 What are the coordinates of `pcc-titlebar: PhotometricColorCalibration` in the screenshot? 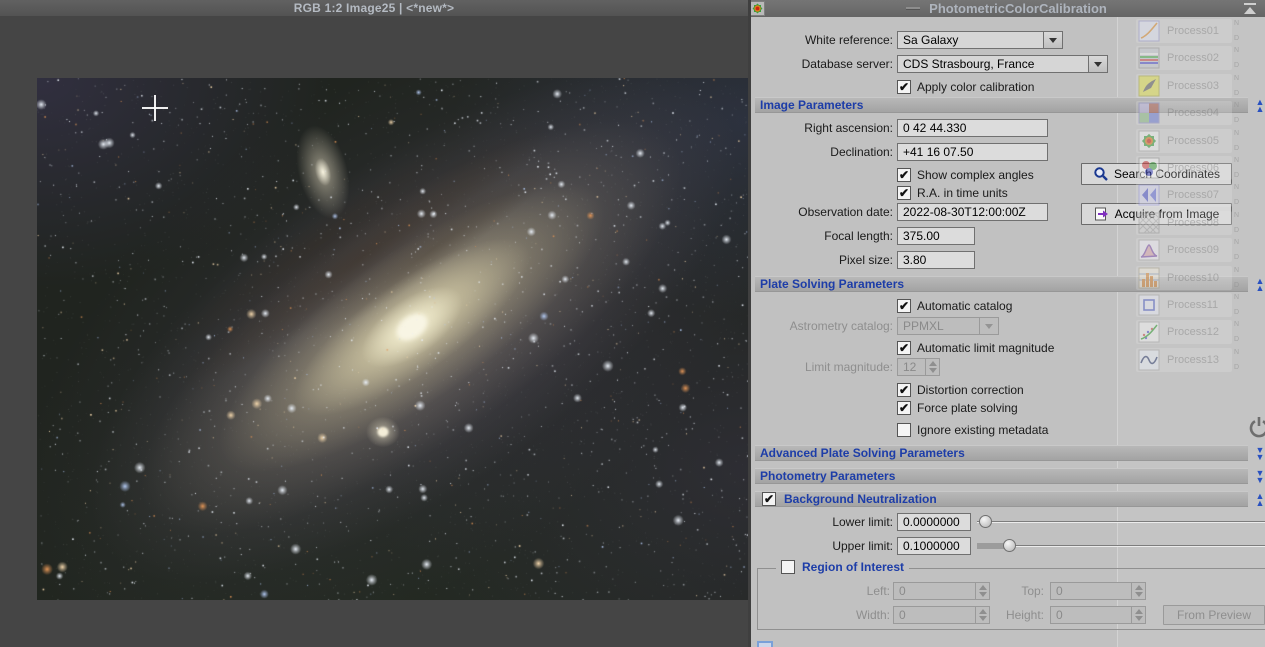 It's located at (1006, 8).